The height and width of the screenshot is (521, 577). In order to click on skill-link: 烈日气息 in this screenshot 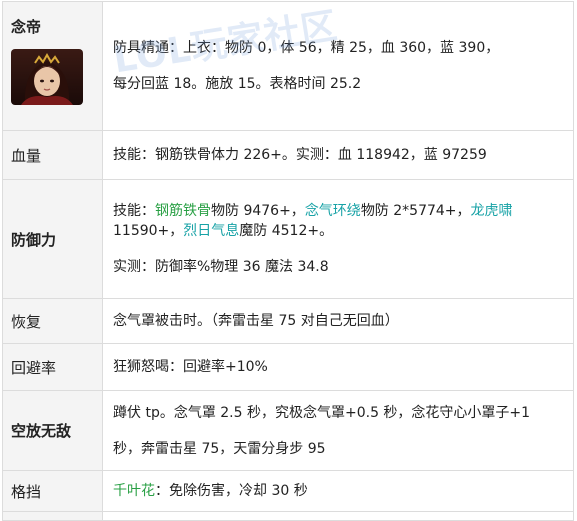, I will do `click(211, 231)`.